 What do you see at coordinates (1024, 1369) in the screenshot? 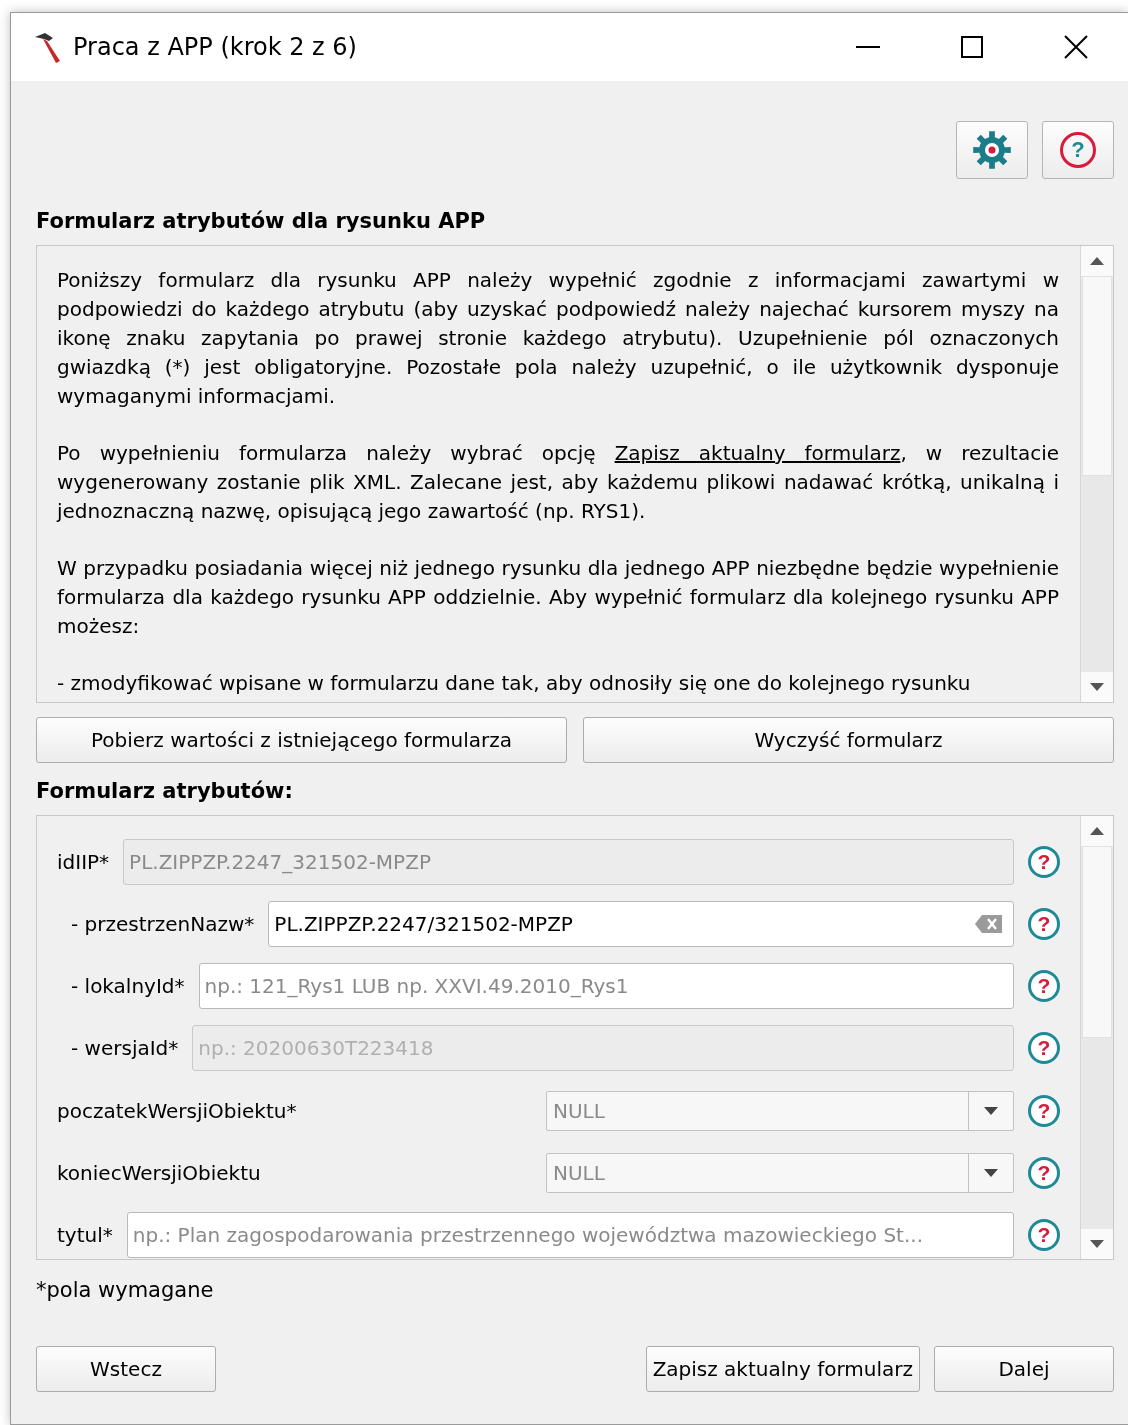
I see `button: Dalej` at bounding box center [1024, 1369].